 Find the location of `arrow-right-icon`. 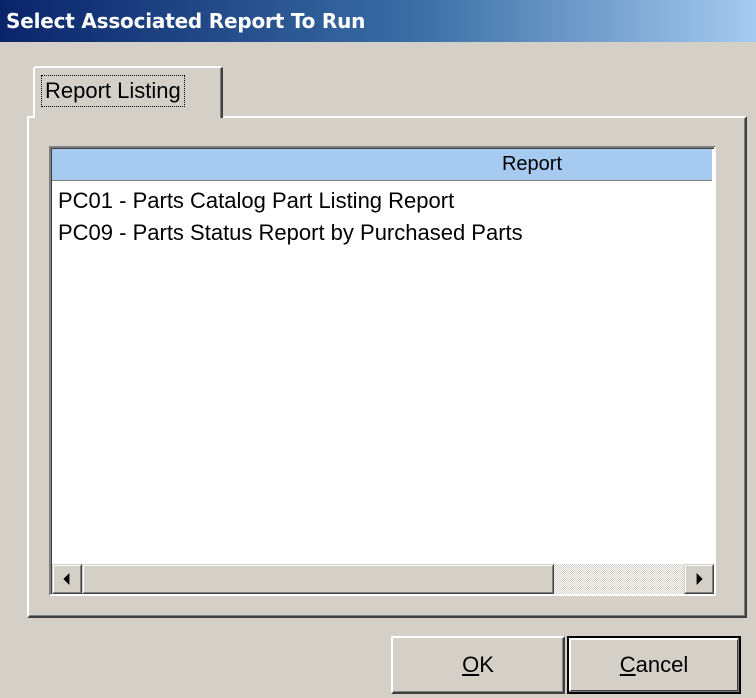

arrow-right-icon is located at coordinates (699, 579).